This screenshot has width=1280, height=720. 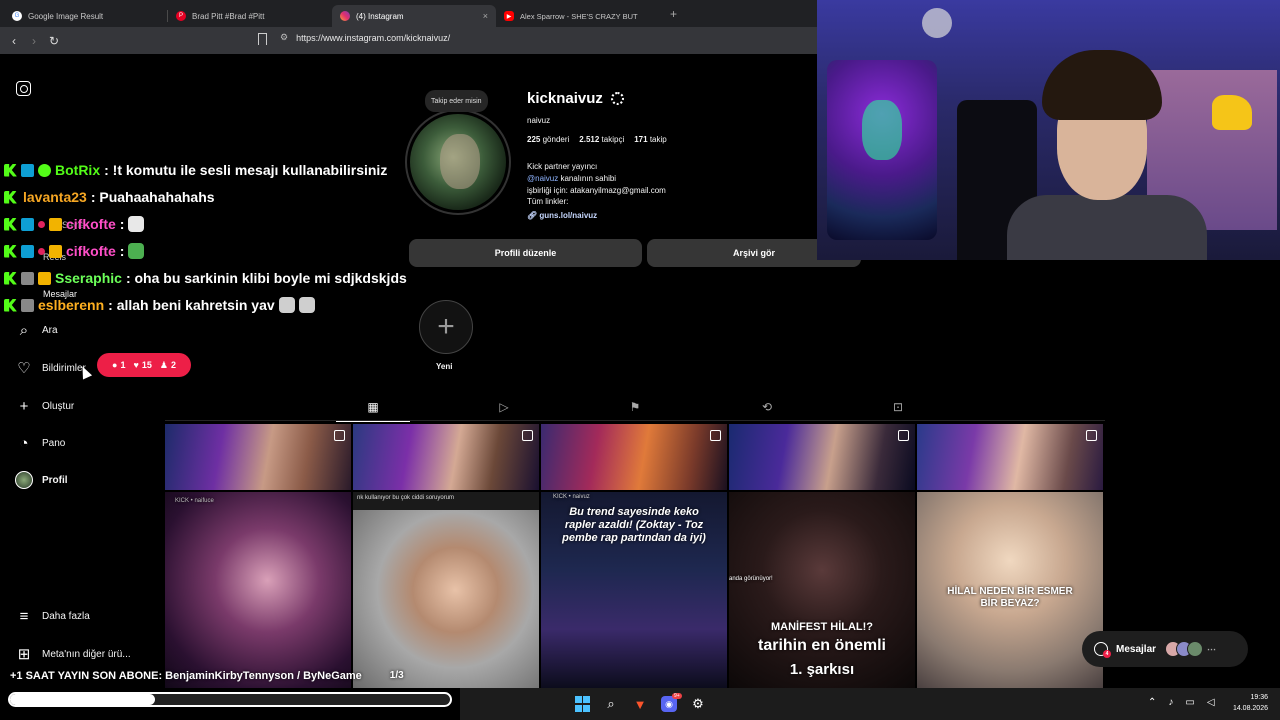 What do you see at coordinates (39, 443) in the screenshot?
I see `sidebar-item-dashboard: ◔ Pano` at bounding box center [39, 443].